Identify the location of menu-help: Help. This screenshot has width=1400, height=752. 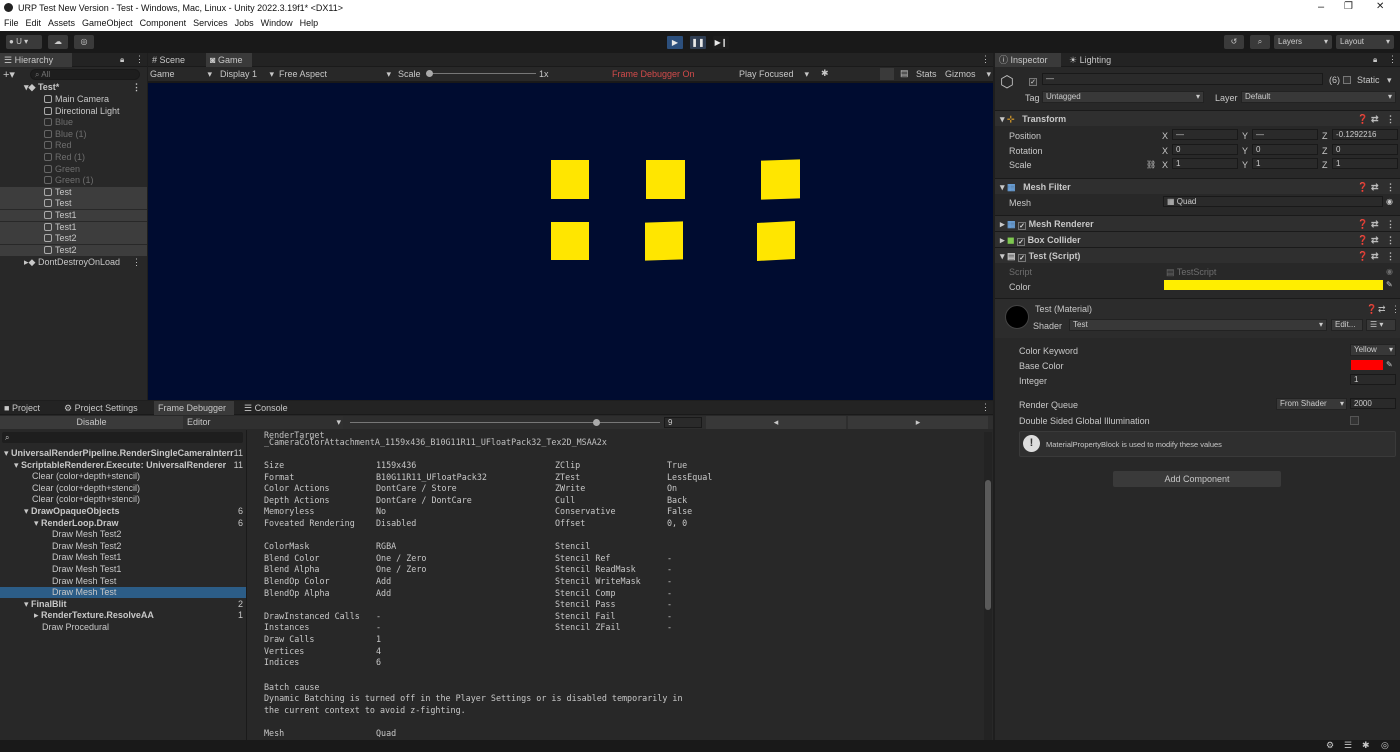
(309, 22).